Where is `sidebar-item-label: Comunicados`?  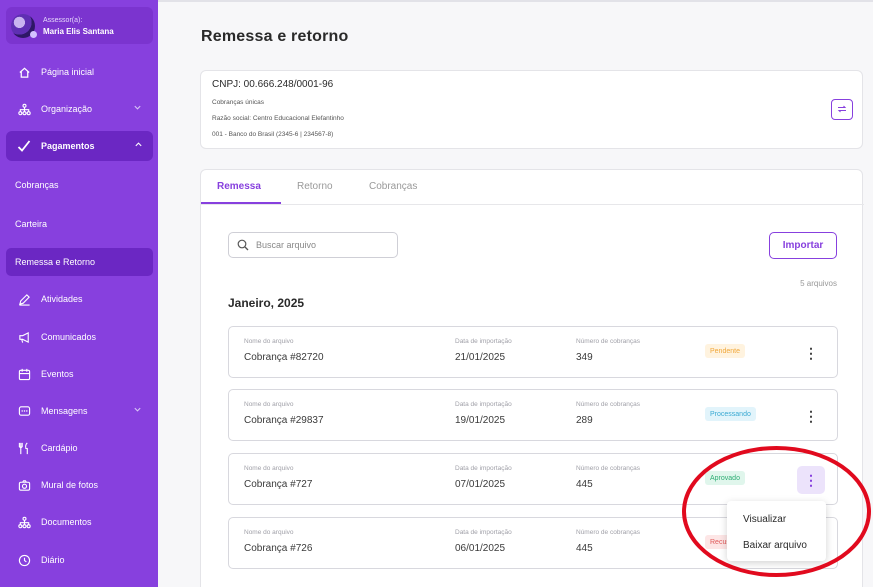
sidebar-item-label: Comunicados is located at coordinates (69, 337).